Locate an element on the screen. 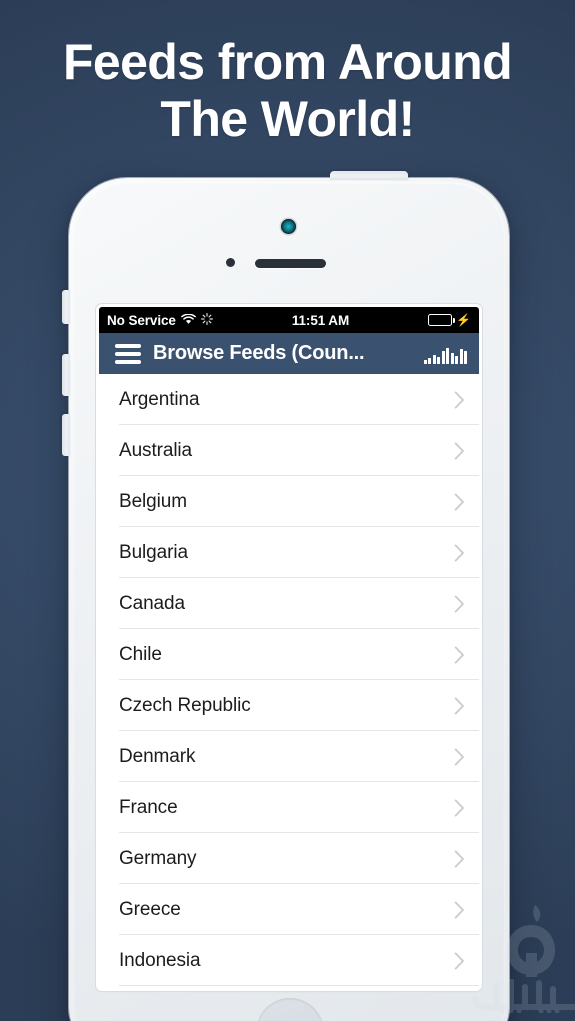  clock-label: 11:51 AM is located at coordinates (320, 320).